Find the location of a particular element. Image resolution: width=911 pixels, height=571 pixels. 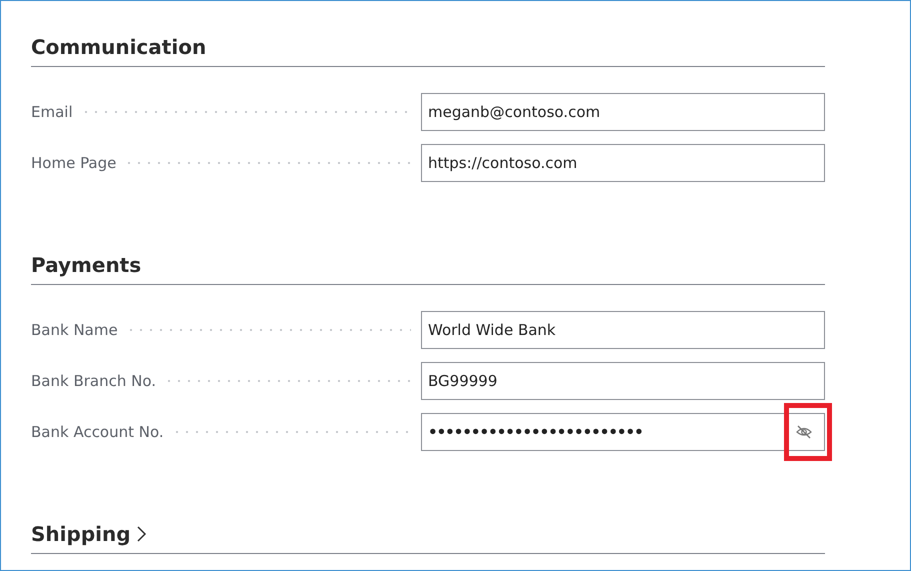

chevron-icon is located at coordinates (140, 534).